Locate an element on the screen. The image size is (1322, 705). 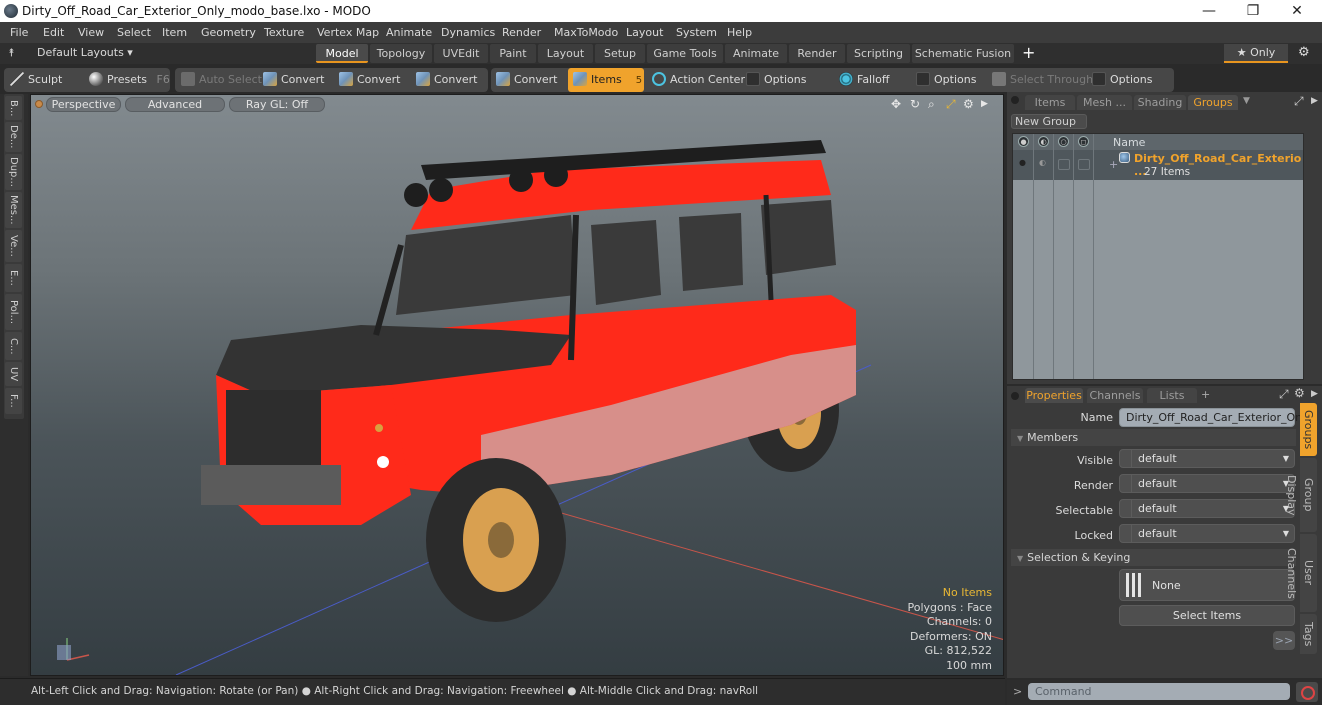
menu-view: View is located at coordinates (91, 32).